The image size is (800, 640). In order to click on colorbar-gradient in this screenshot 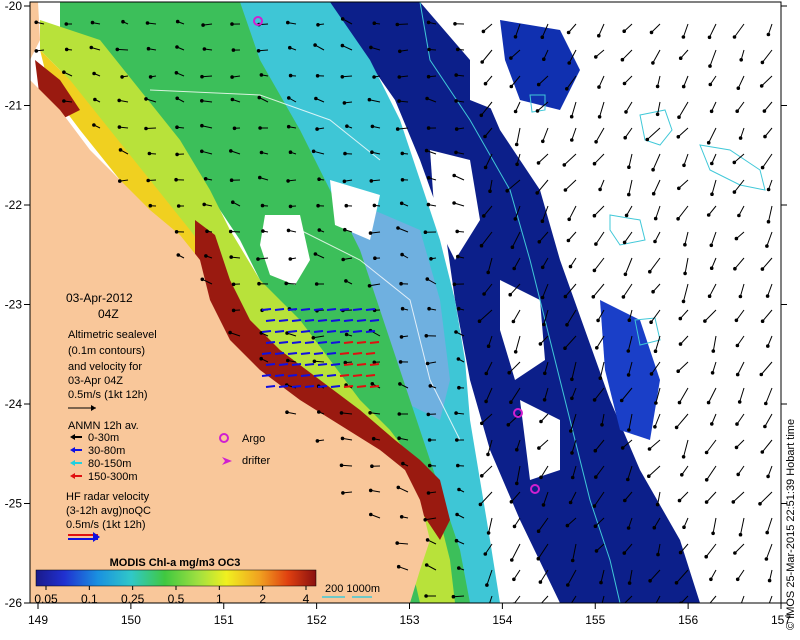, I will do `click(176, 578)`.